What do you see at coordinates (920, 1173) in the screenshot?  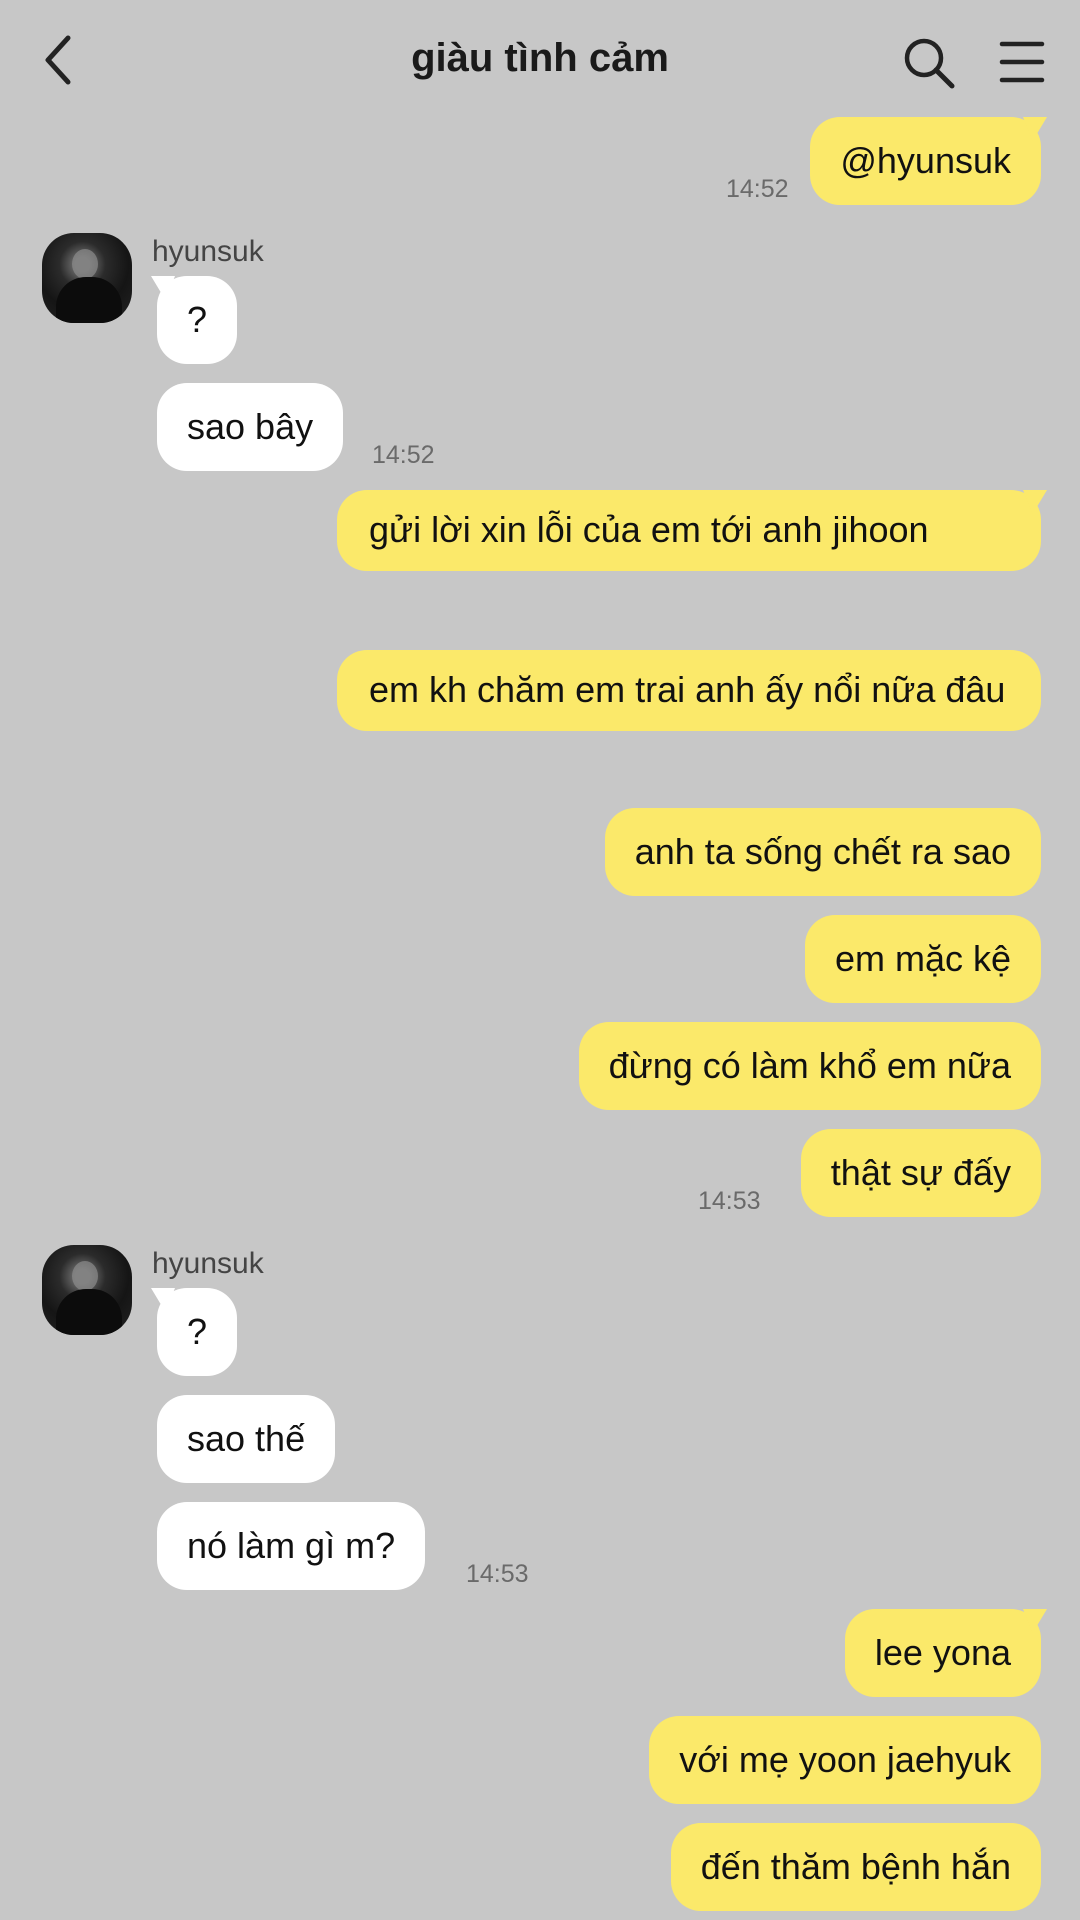 I see `outgoing-message: thật sự đấy` at bounding box center [920, 1173].